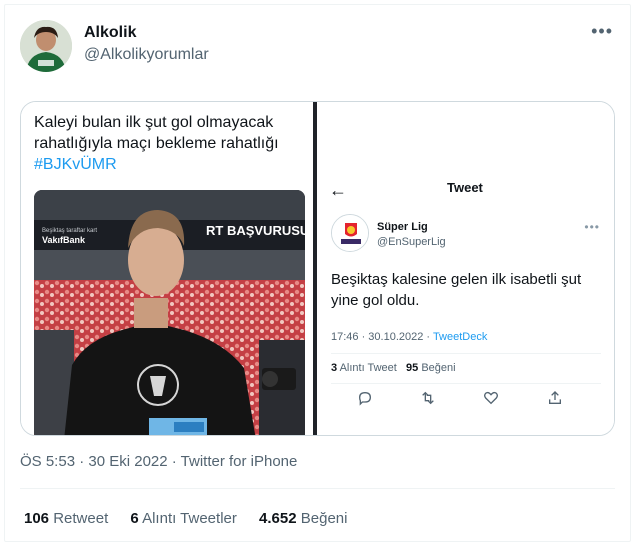 This screenshot has width=635, height=546. I want to click on quote-count: 6, so click(134, 518).